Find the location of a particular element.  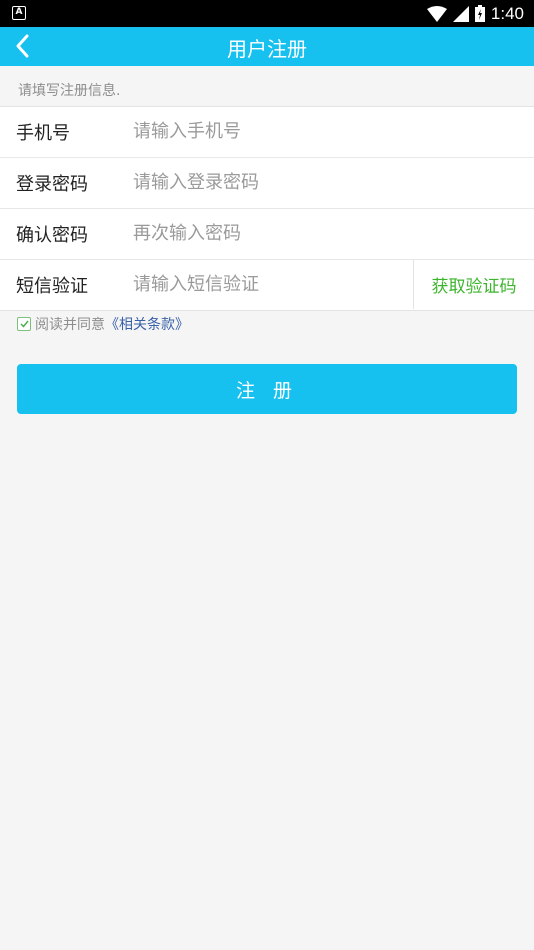

sms-code-row: 短信验证 获取验证码 is located at coordinates (267, 285).